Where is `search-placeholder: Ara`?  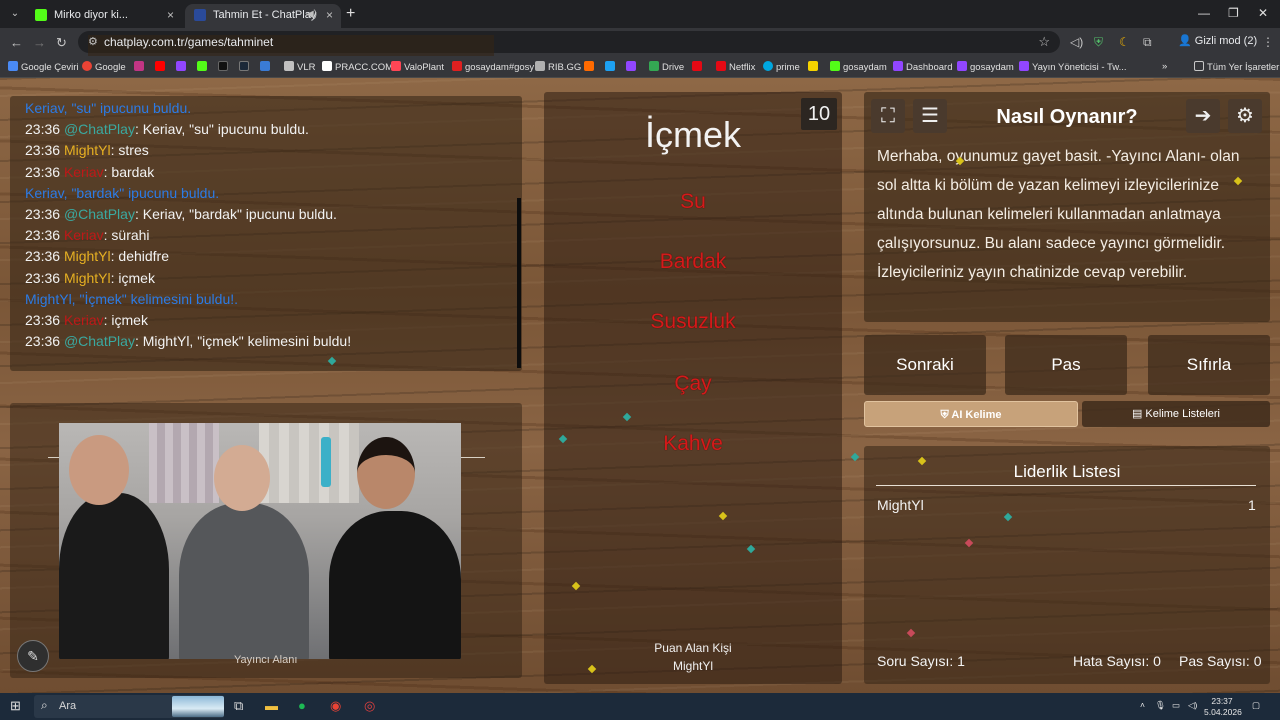 search-placeholder: Ara is located at coordinates (68, 706).